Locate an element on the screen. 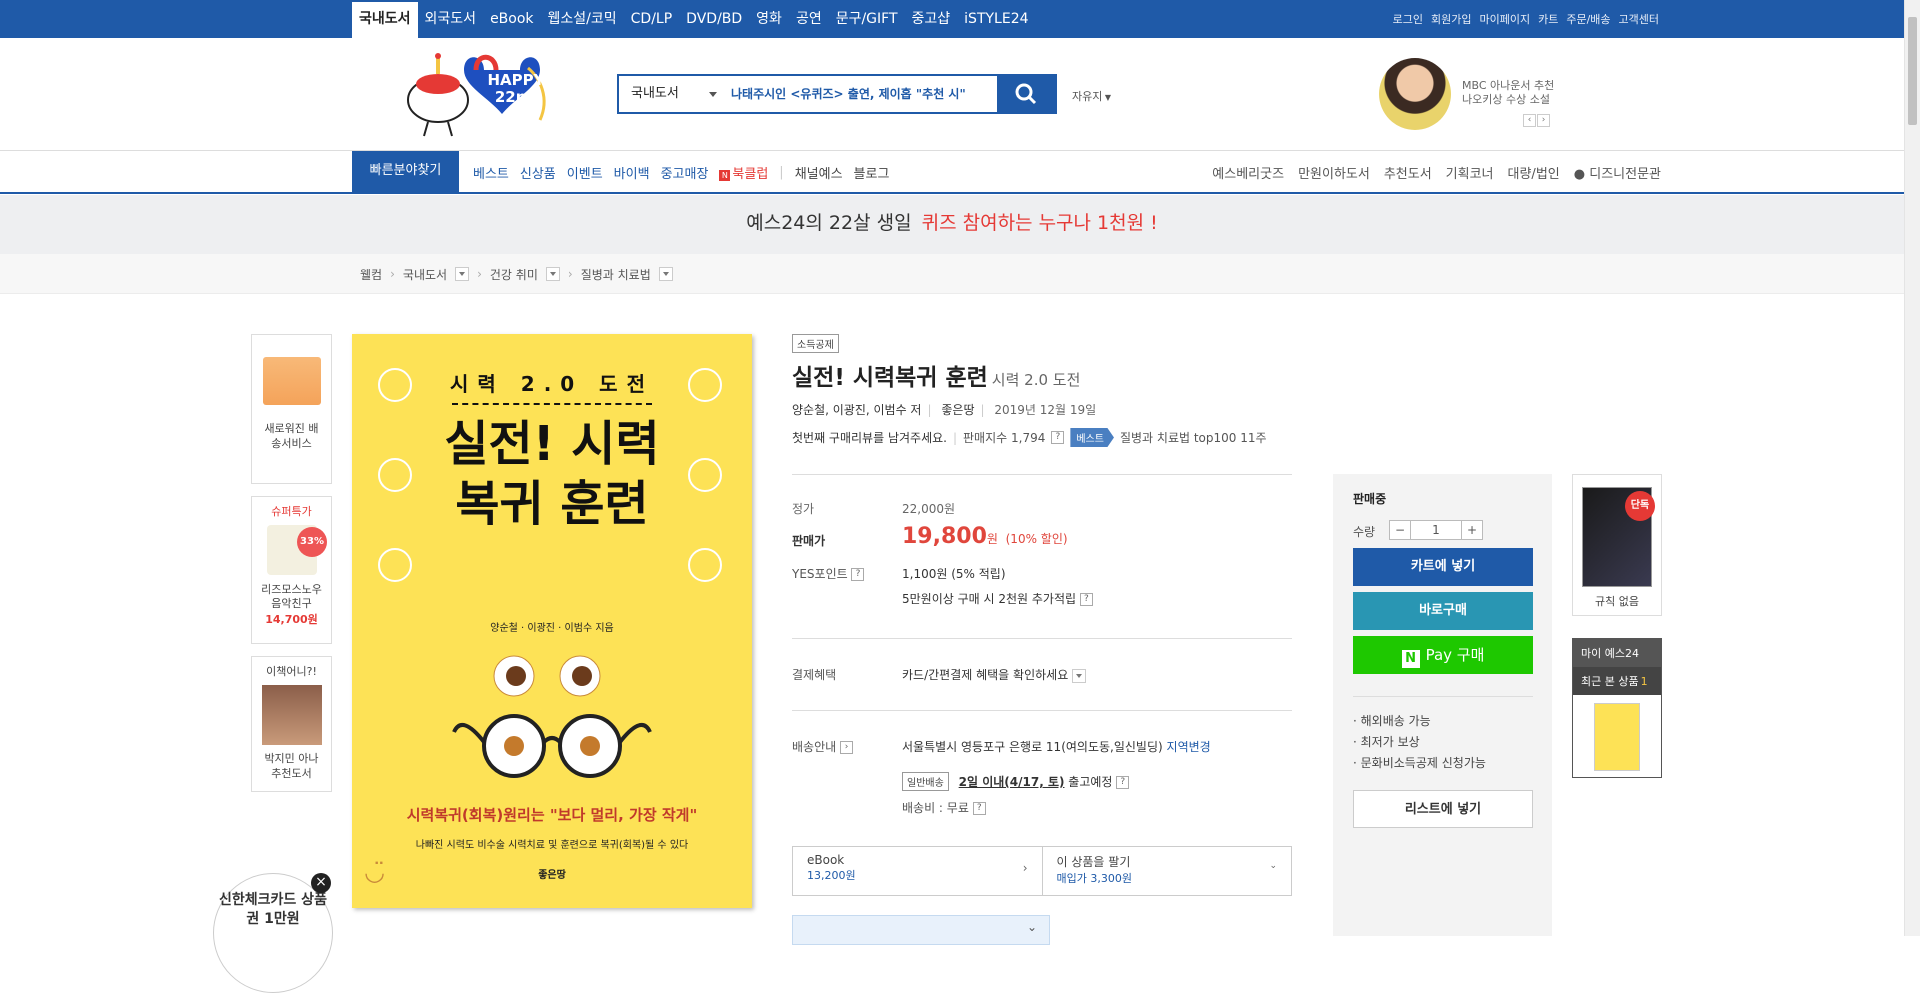 Image resolution: width=1920 pixels, height=993 pixels. search-input: 나태주시인 <유퀴즈> 출연, 제이홉 "추천 시" is located at coordinates (864, 94).